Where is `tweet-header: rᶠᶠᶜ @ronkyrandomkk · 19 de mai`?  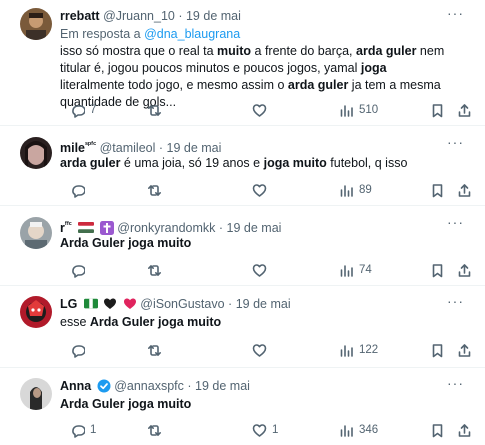
tweet-header: rᶠᶠᶜ @ronkyrandomkk · 19 de mai is located at coordinates (252, 226).